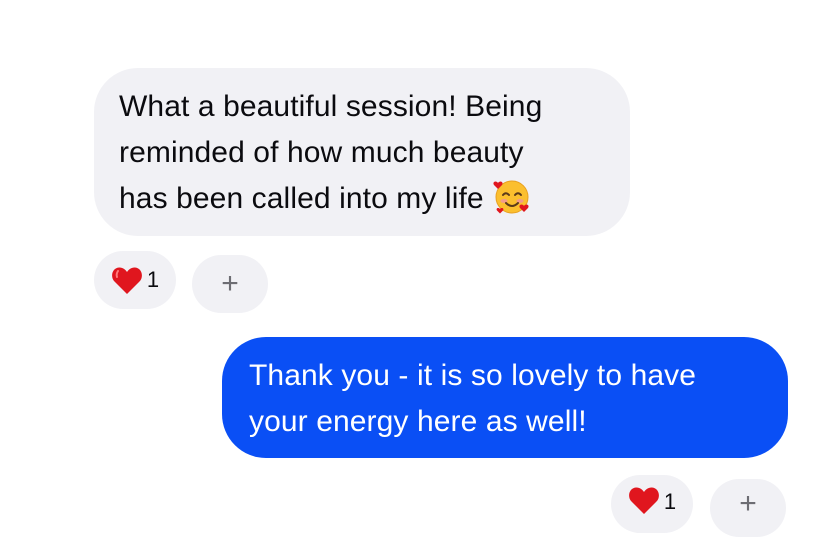 The height and width of the screenshot is (537, 824). What do you see at coordinates (473, 375) in the screenshot?
I see `message-line: Thank you - it is so lovely to have` at bounding box center [473, 375].